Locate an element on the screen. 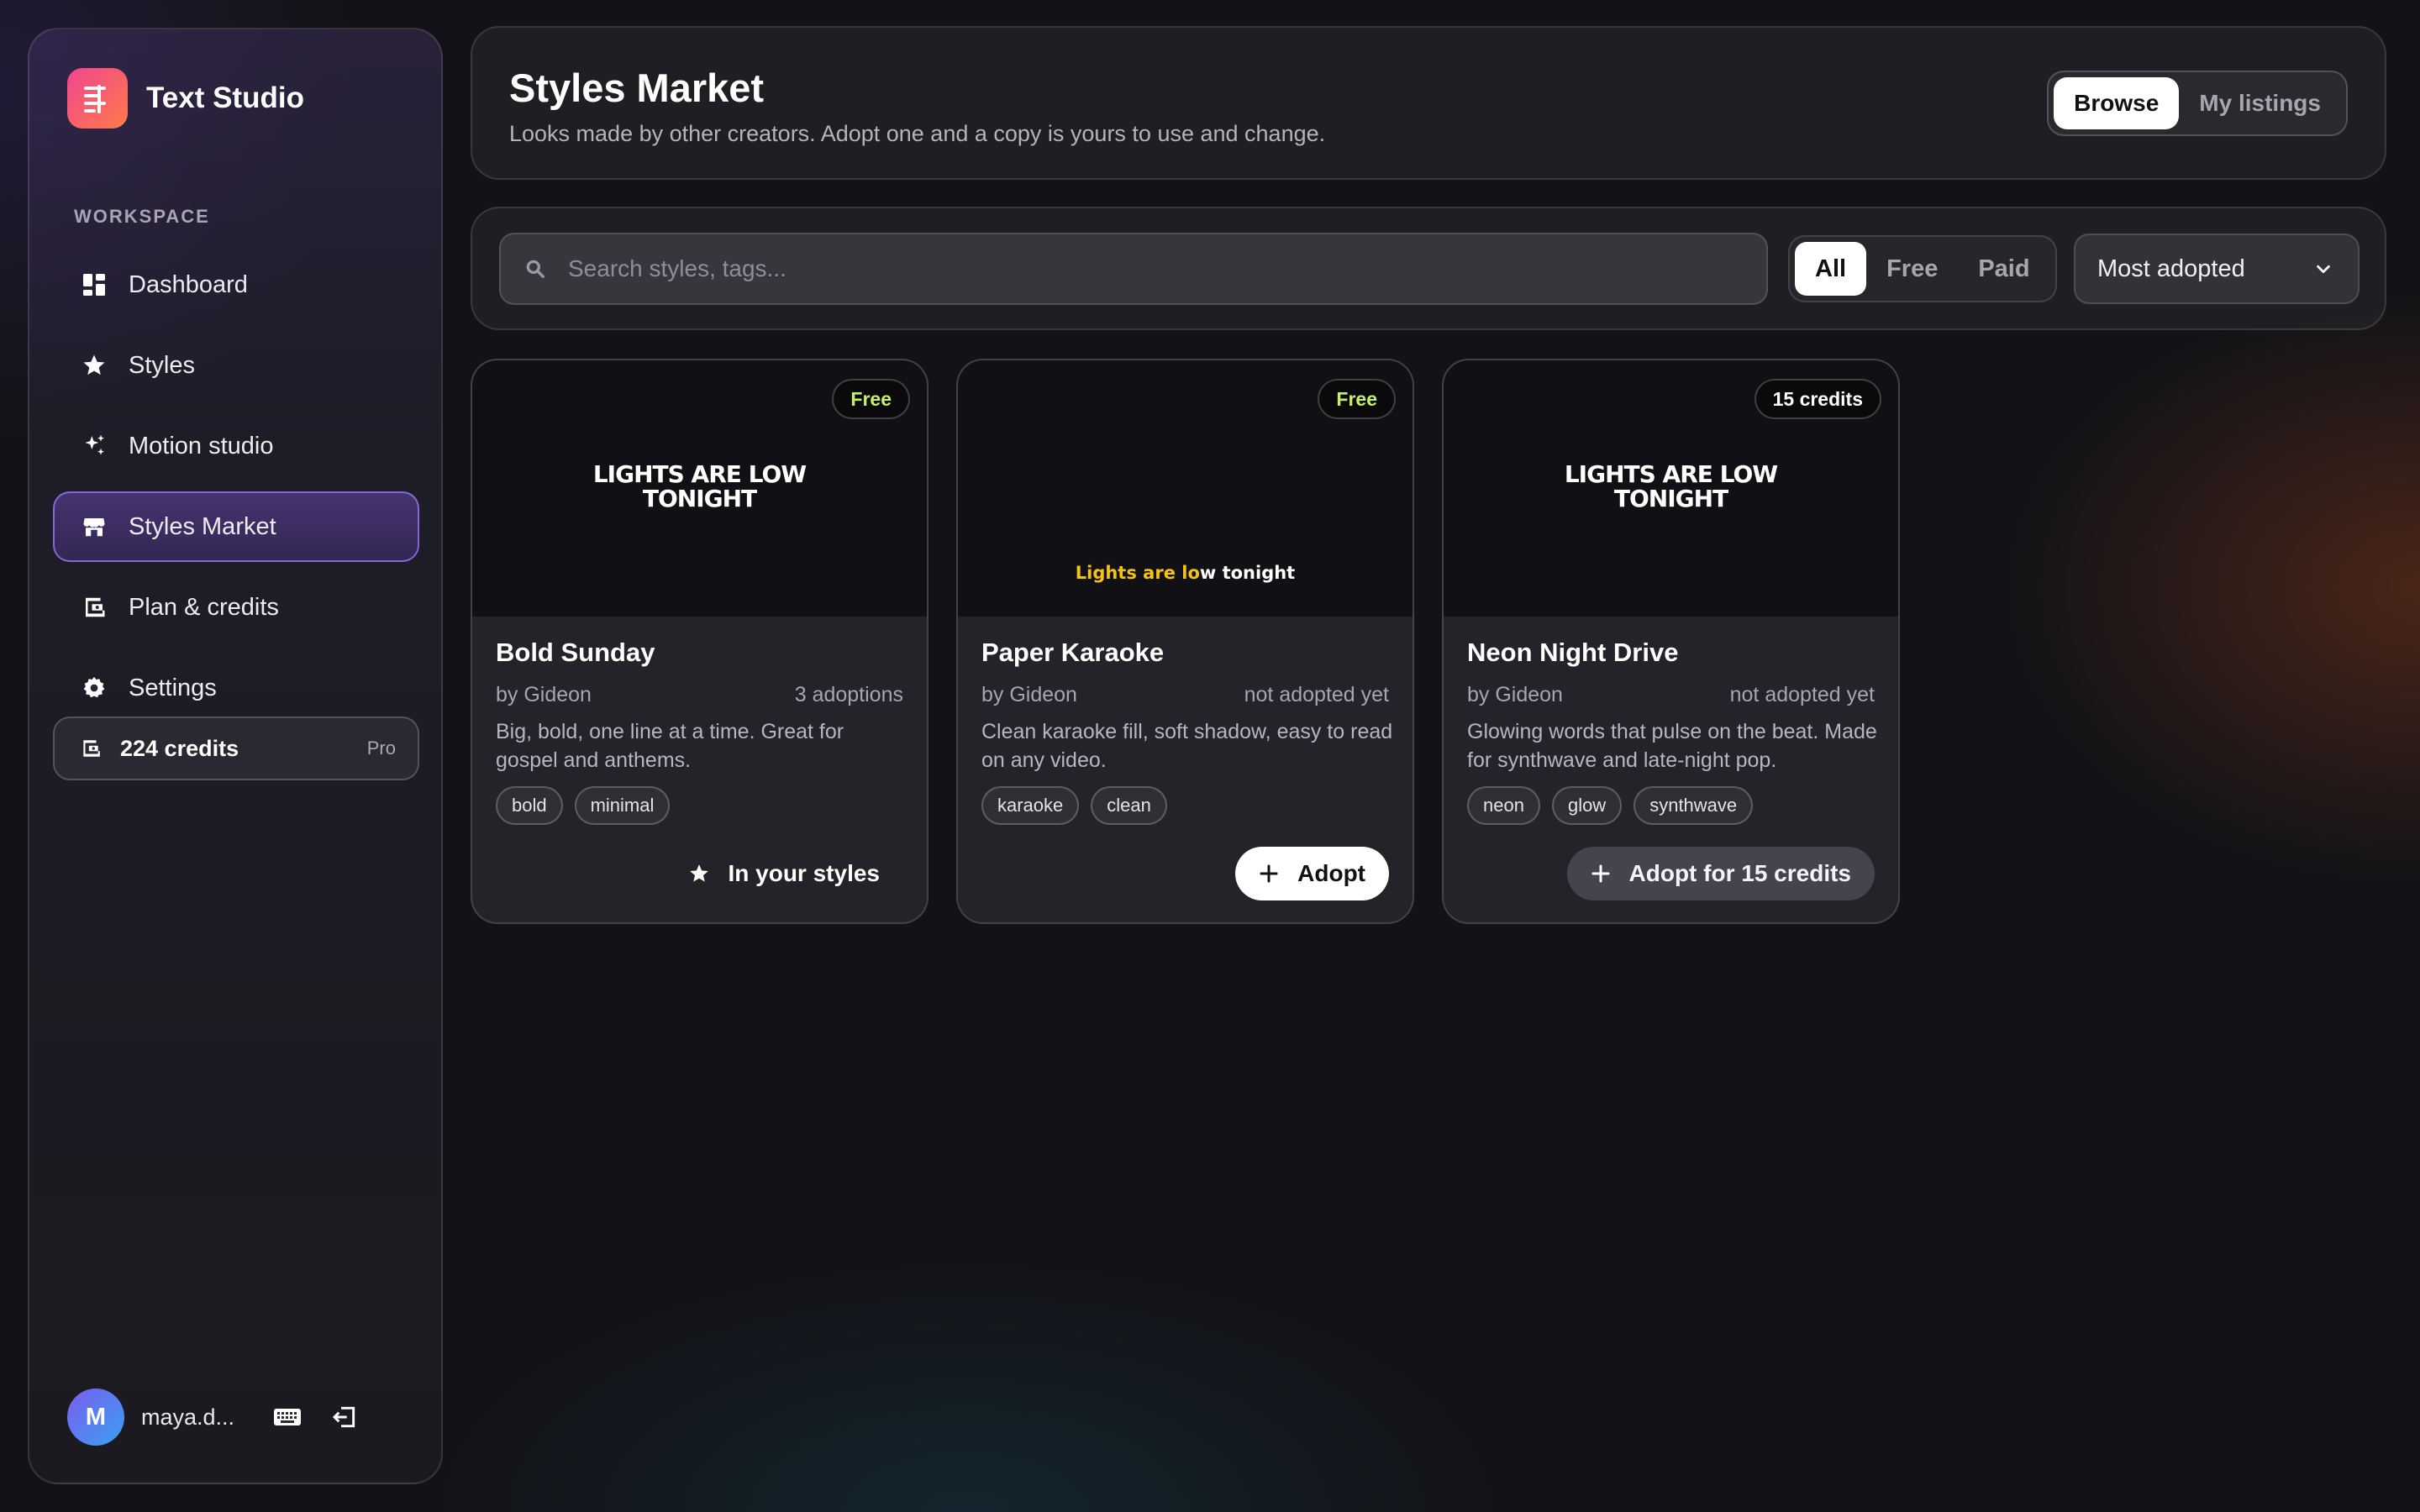 This screenshot has width=2420, height=1512. tag-list: bold minimal is located at coordinates (588, 805).